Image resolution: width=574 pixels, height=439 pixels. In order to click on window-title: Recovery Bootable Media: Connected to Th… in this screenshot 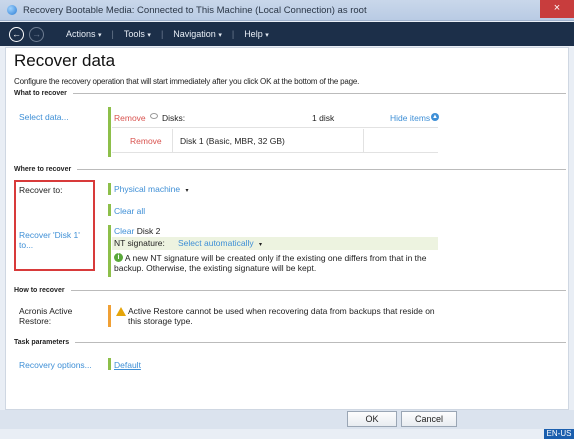, I will do `click(195, 10)`.